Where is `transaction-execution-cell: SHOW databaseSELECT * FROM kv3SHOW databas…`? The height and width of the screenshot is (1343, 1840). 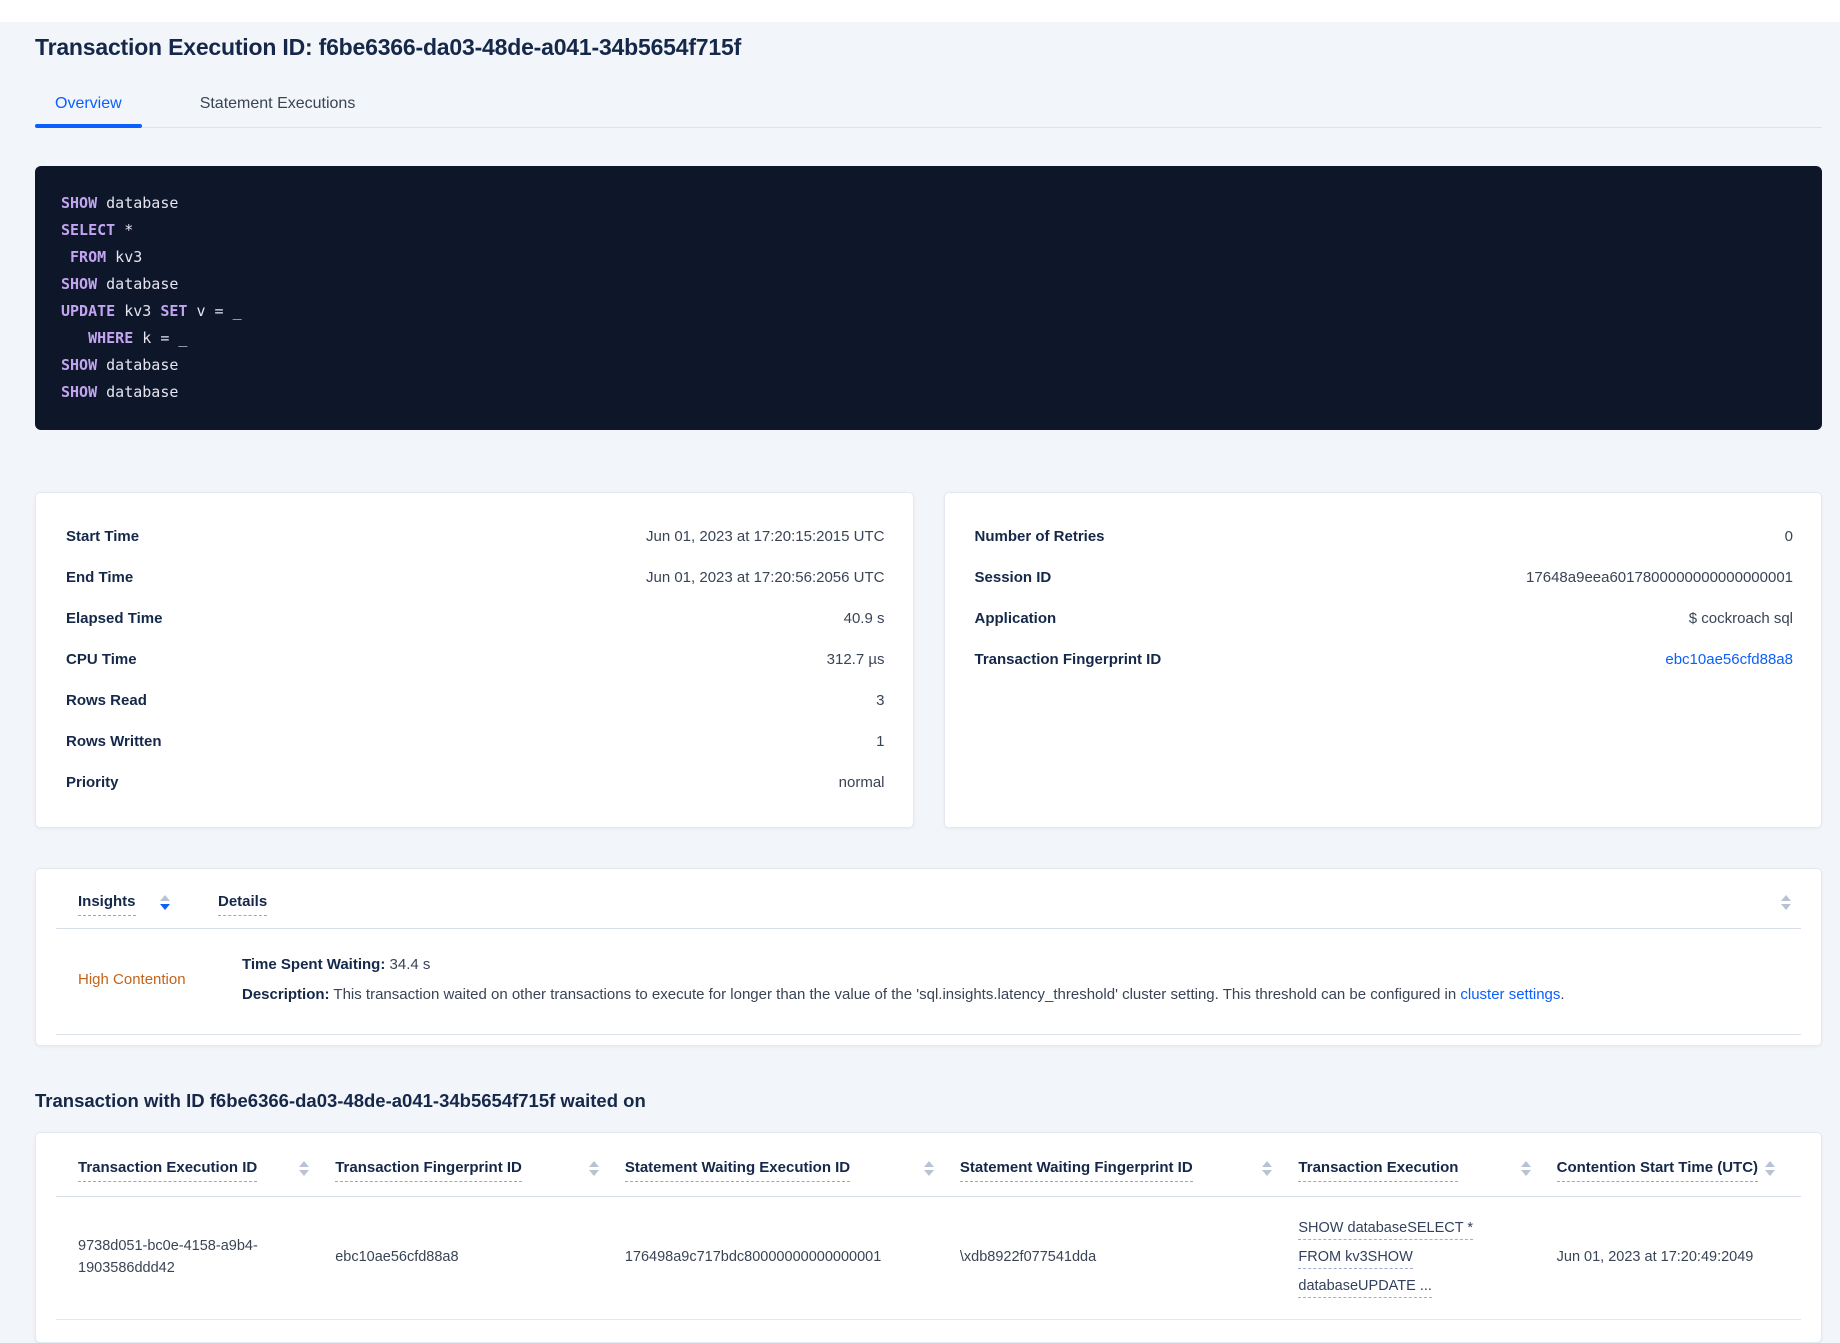 transaction-execution-cell: SHOW databaseSELECT * FROM kv3SHOW databas… is located at coordinates (1427, 1257).